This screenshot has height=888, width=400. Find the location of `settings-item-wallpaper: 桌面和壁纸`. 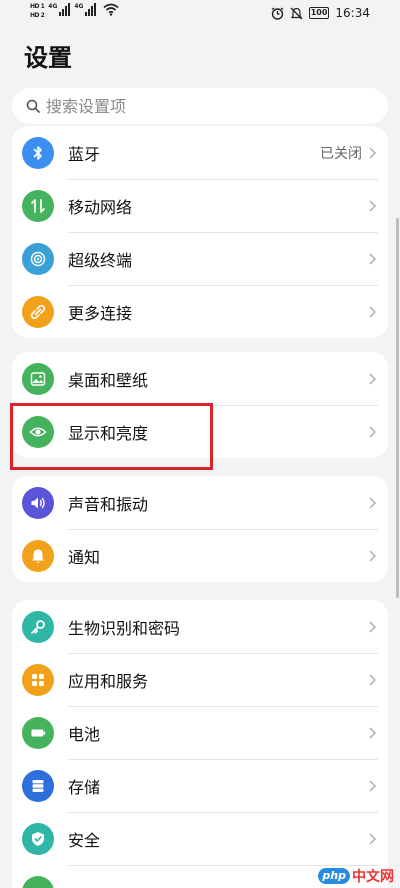

settings-item-wallpaper: 桌面和壁纸 is located at coordinates (200, 378).